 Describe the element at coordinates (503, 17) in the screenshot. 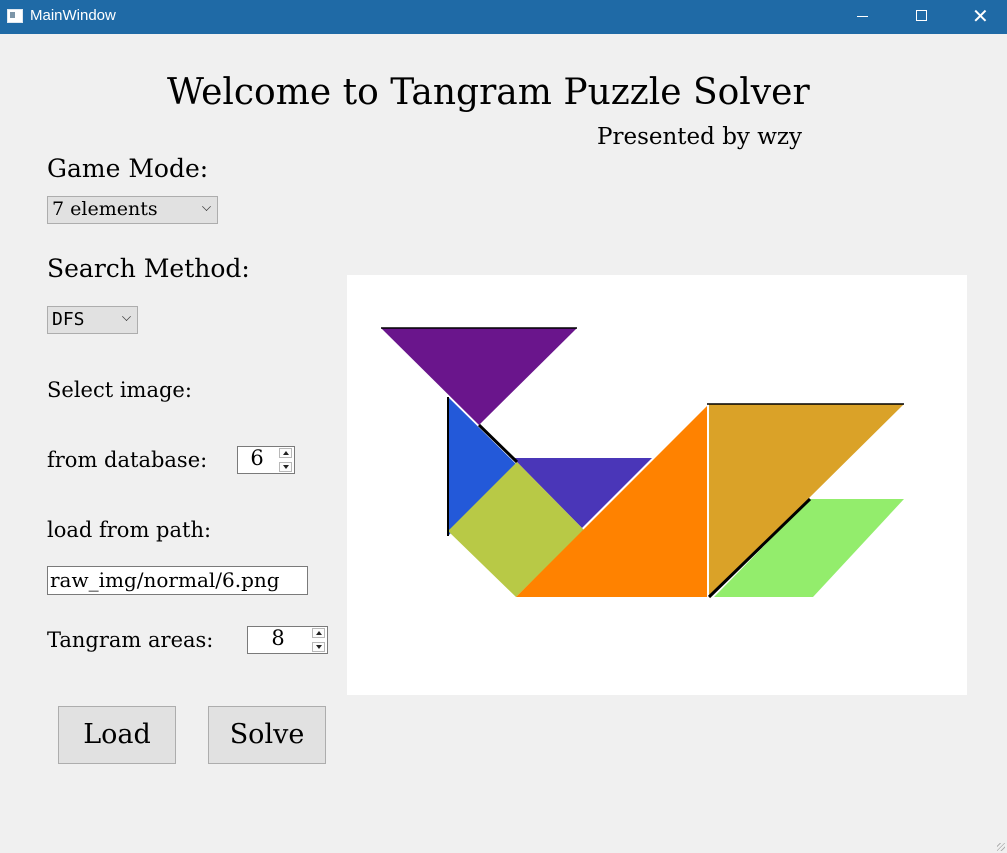

I see `title-bar: MainWindow ✕` at that location.